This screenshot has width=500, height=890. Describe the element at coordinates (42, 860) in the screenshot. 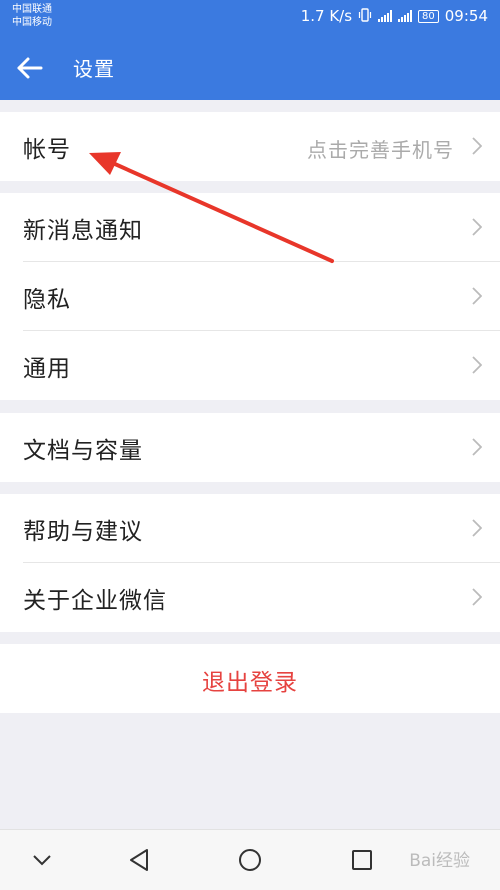

I see `chevron-down-icon` at that location.